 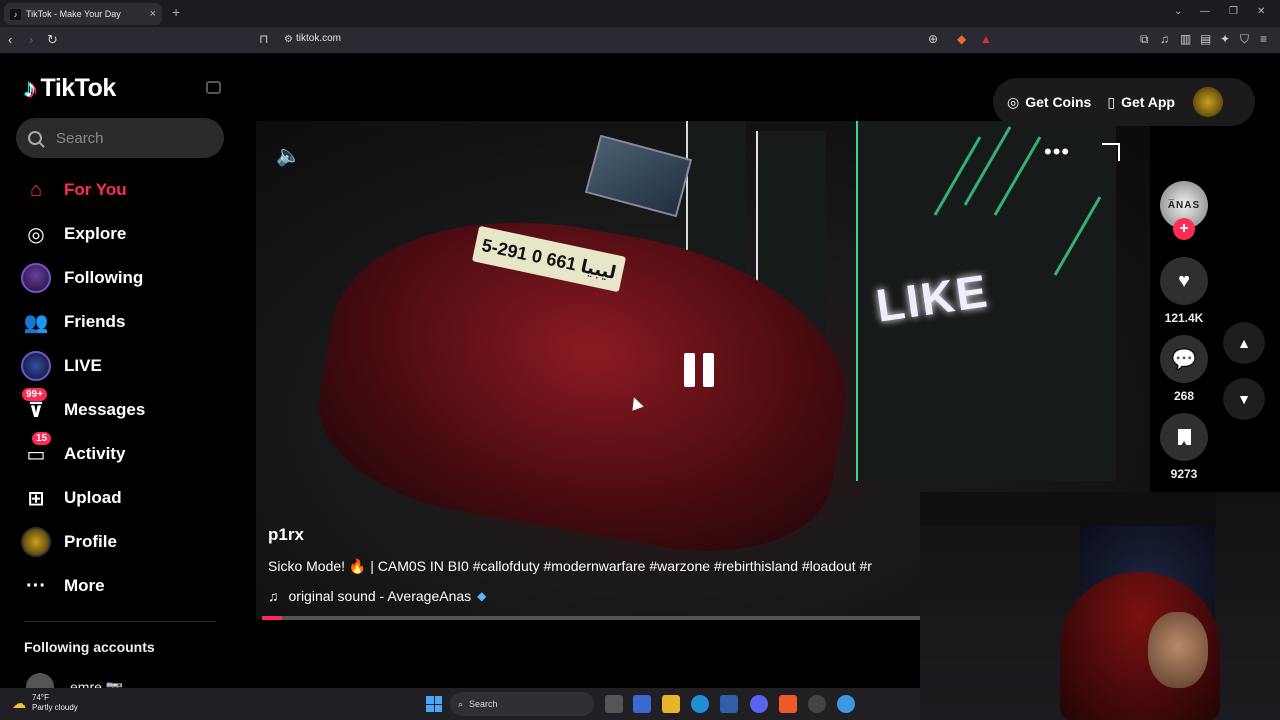 What do you see at coordinates (1261, 11) in the screenshot?
I see `close-window-icon: ✕` at bounding box center [1261, 11].